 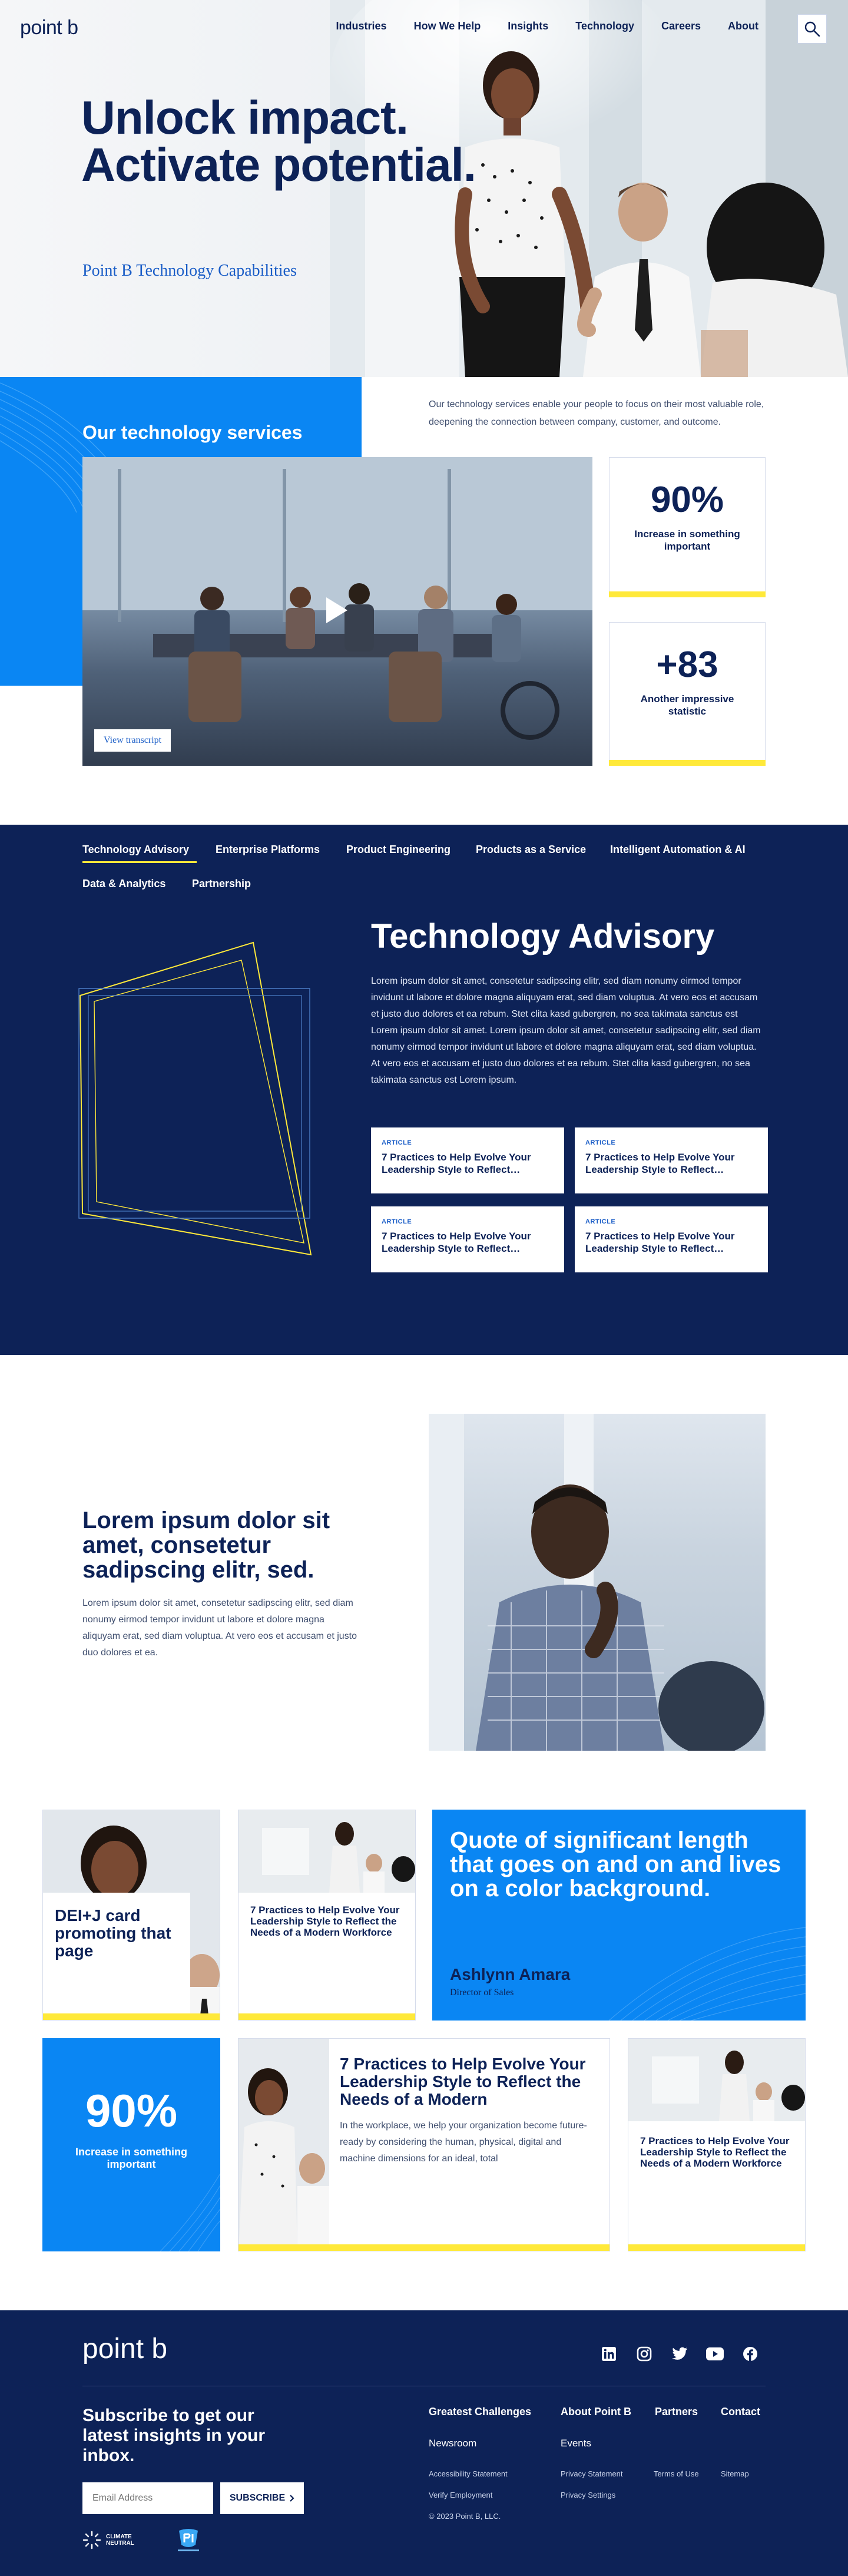 I want to click on facebook-icon, so click(x=750, y=2353).